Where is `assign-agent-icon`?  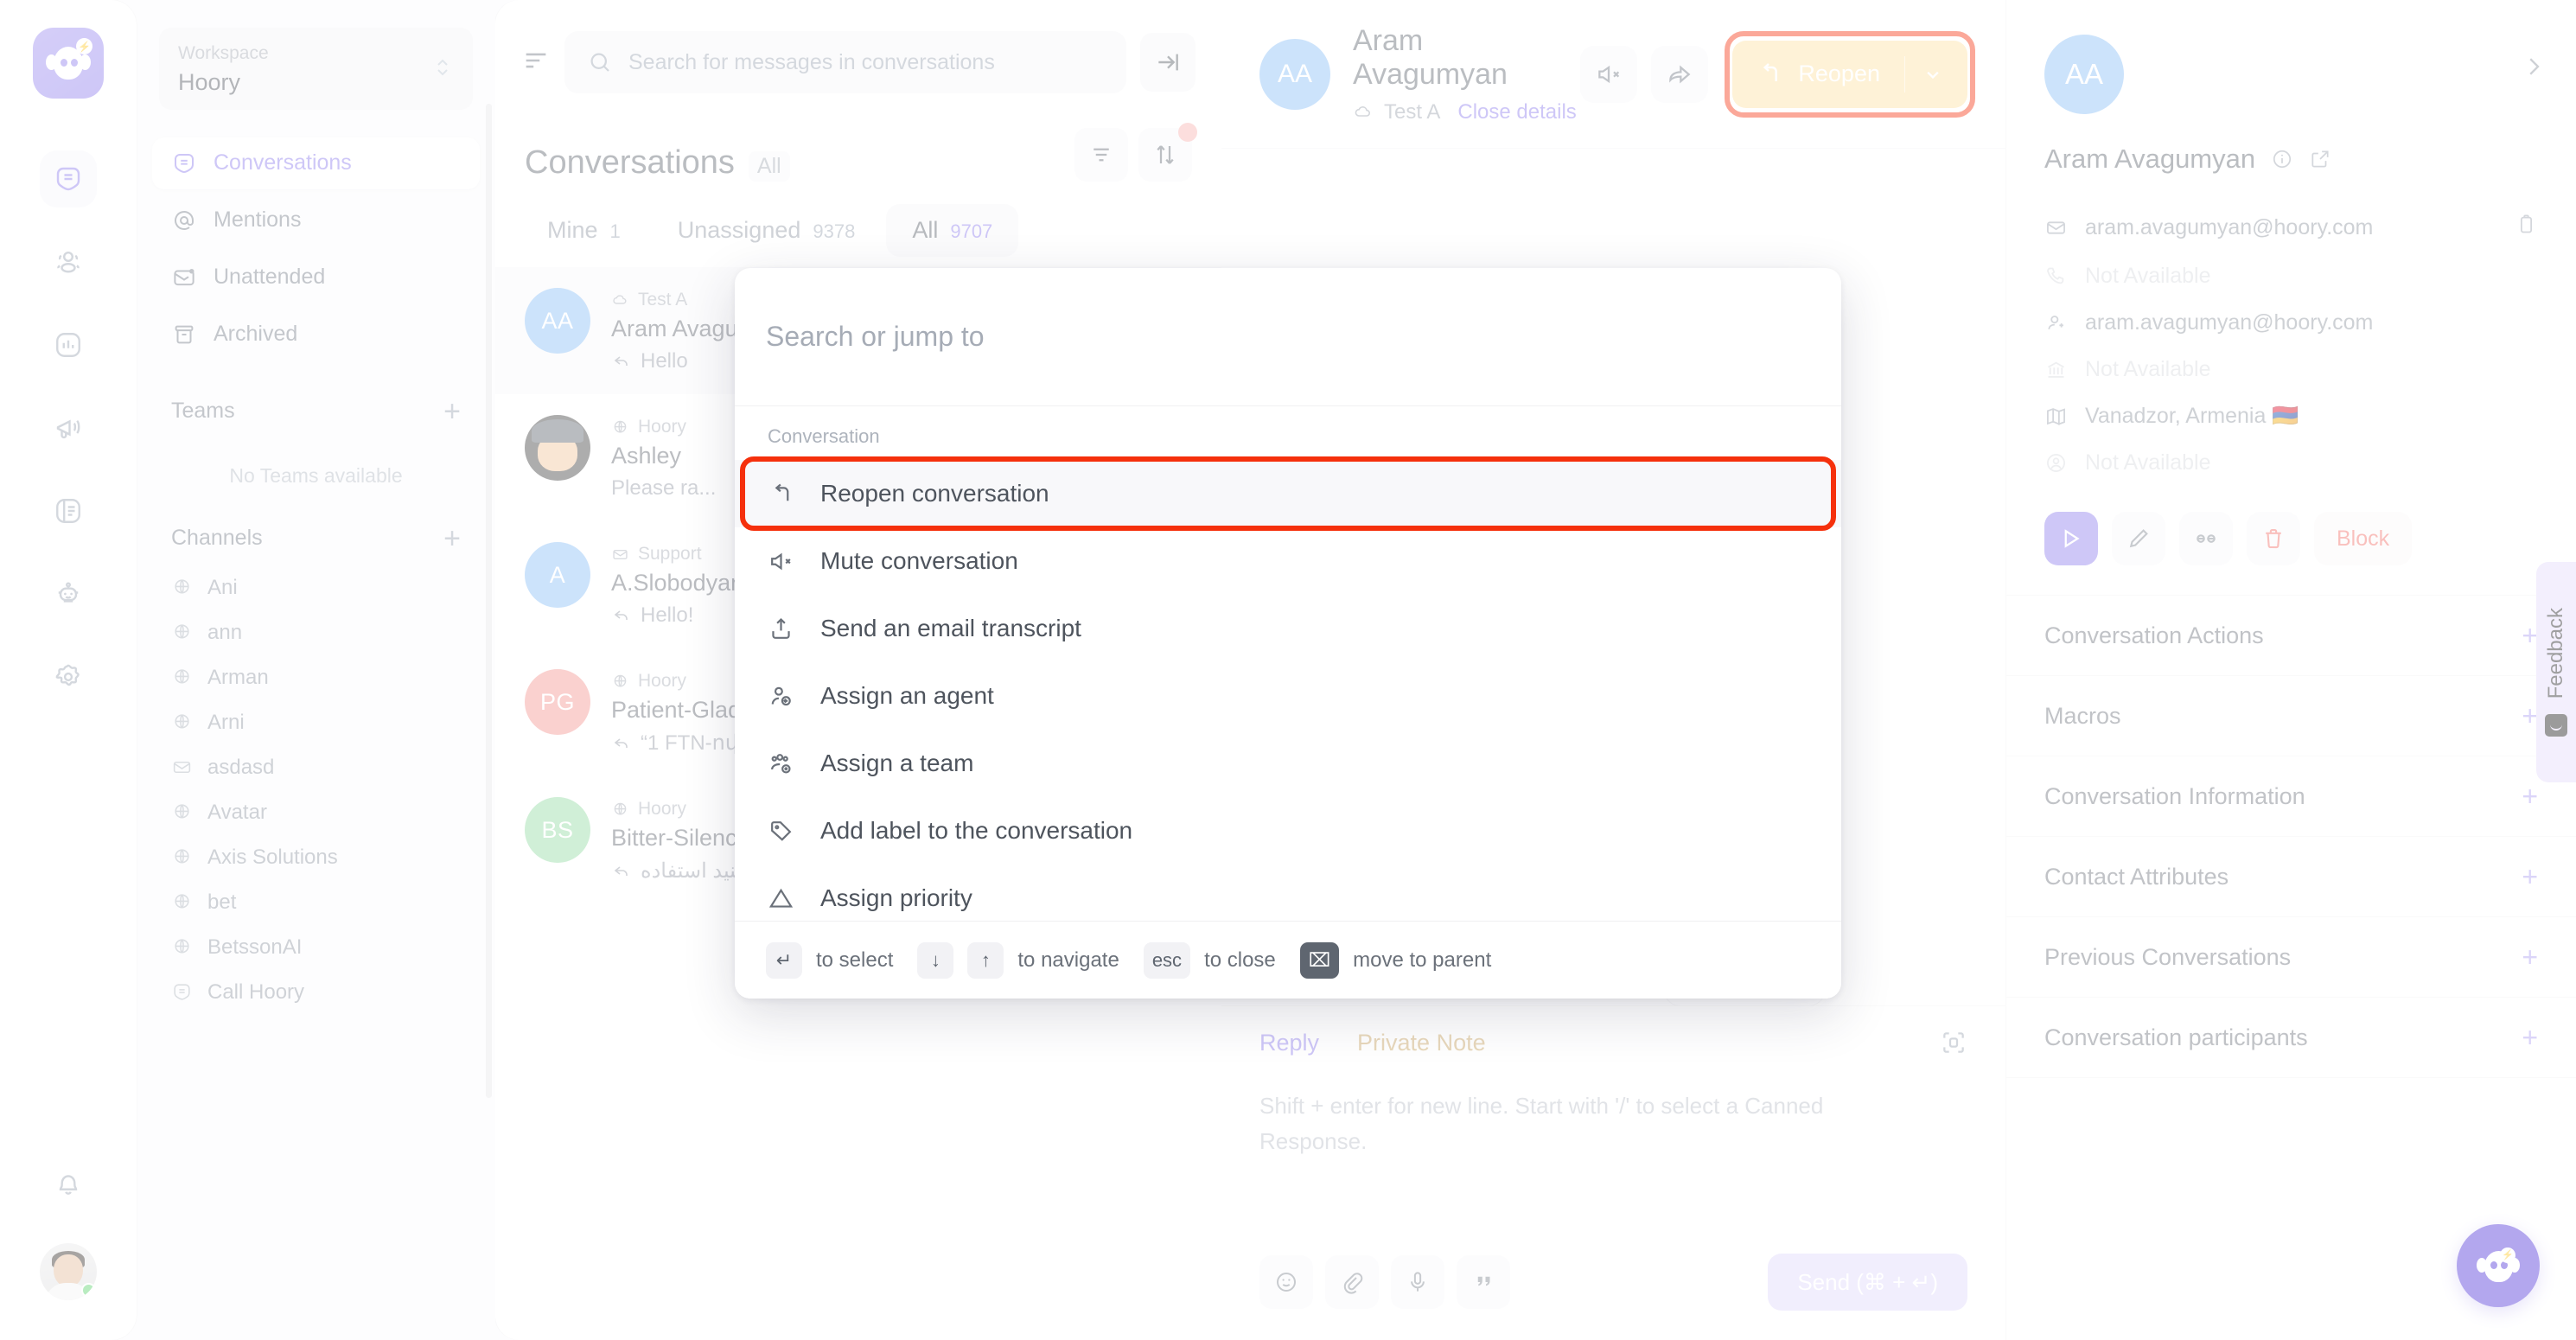 assign-agent-icon is located at coordinates (781, 695).